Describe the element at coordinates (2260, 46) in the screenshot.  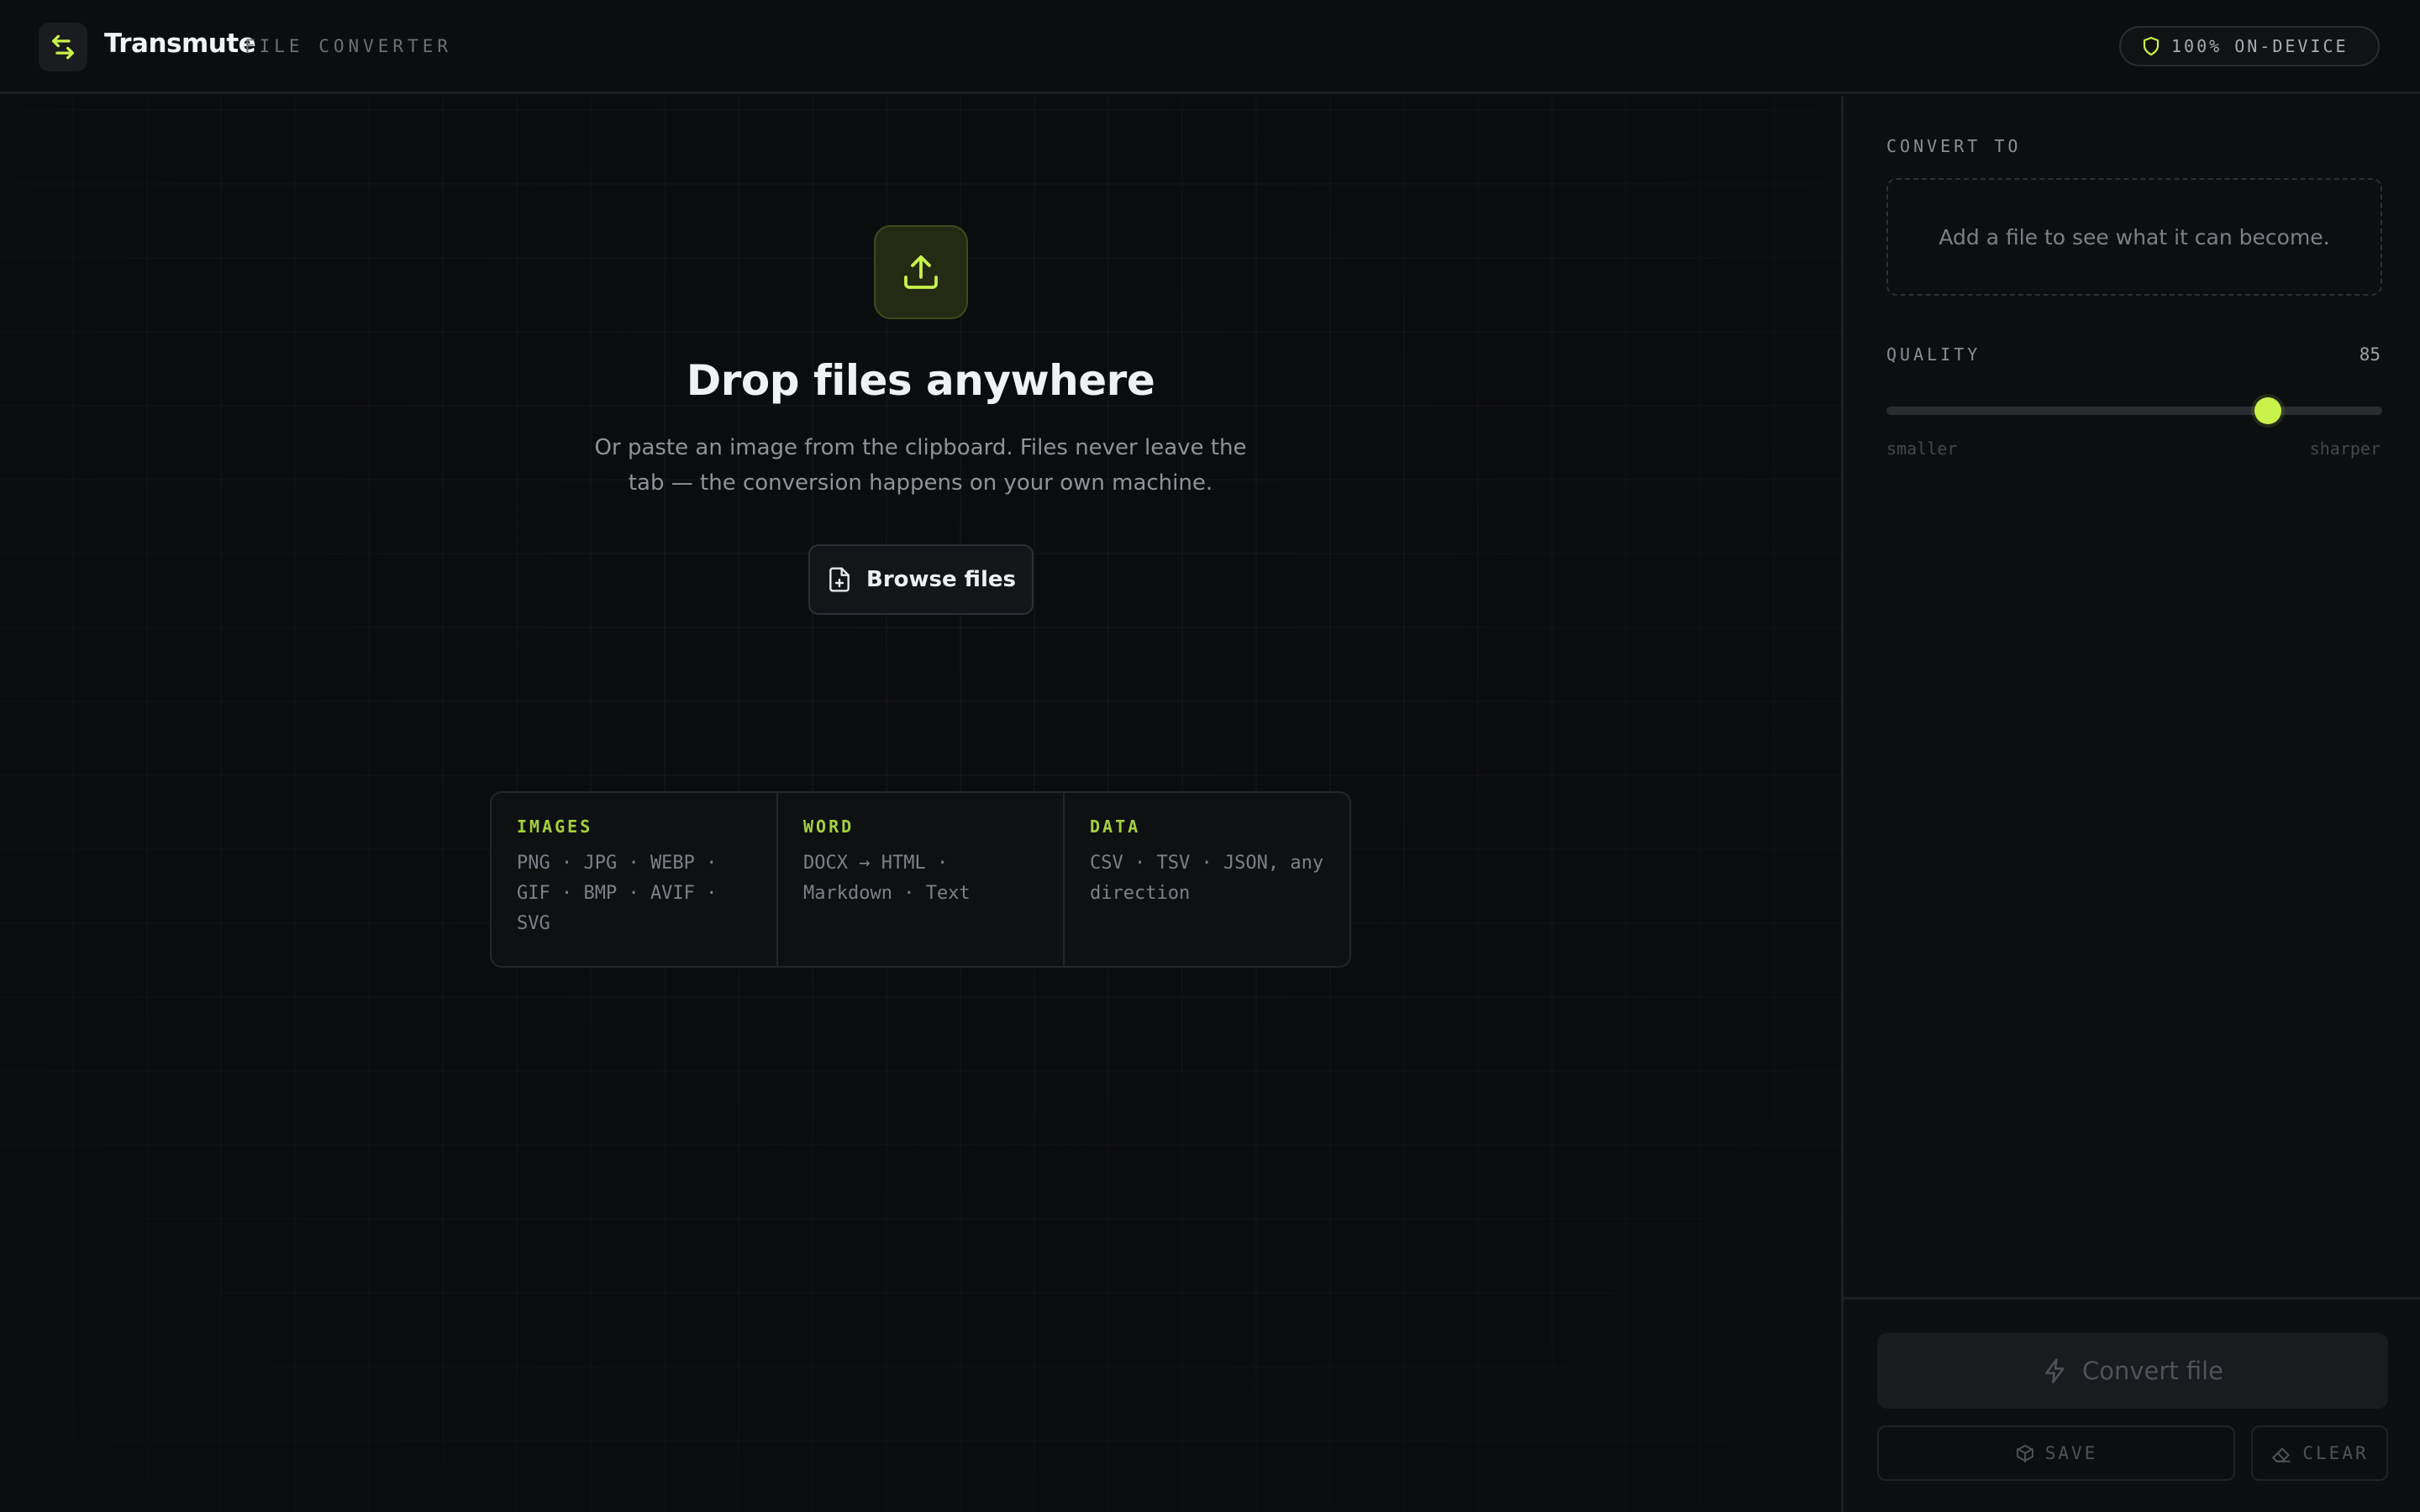
I see `on-device-label: 100% ON-DEVICE` at that location.